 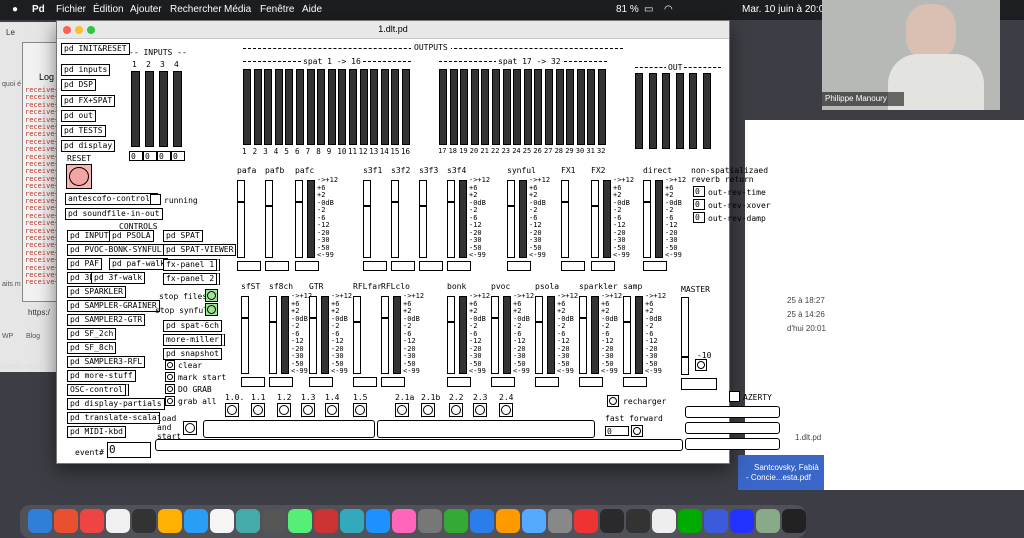 I want to click on photobooth-icon, so click(x=326, y=521).